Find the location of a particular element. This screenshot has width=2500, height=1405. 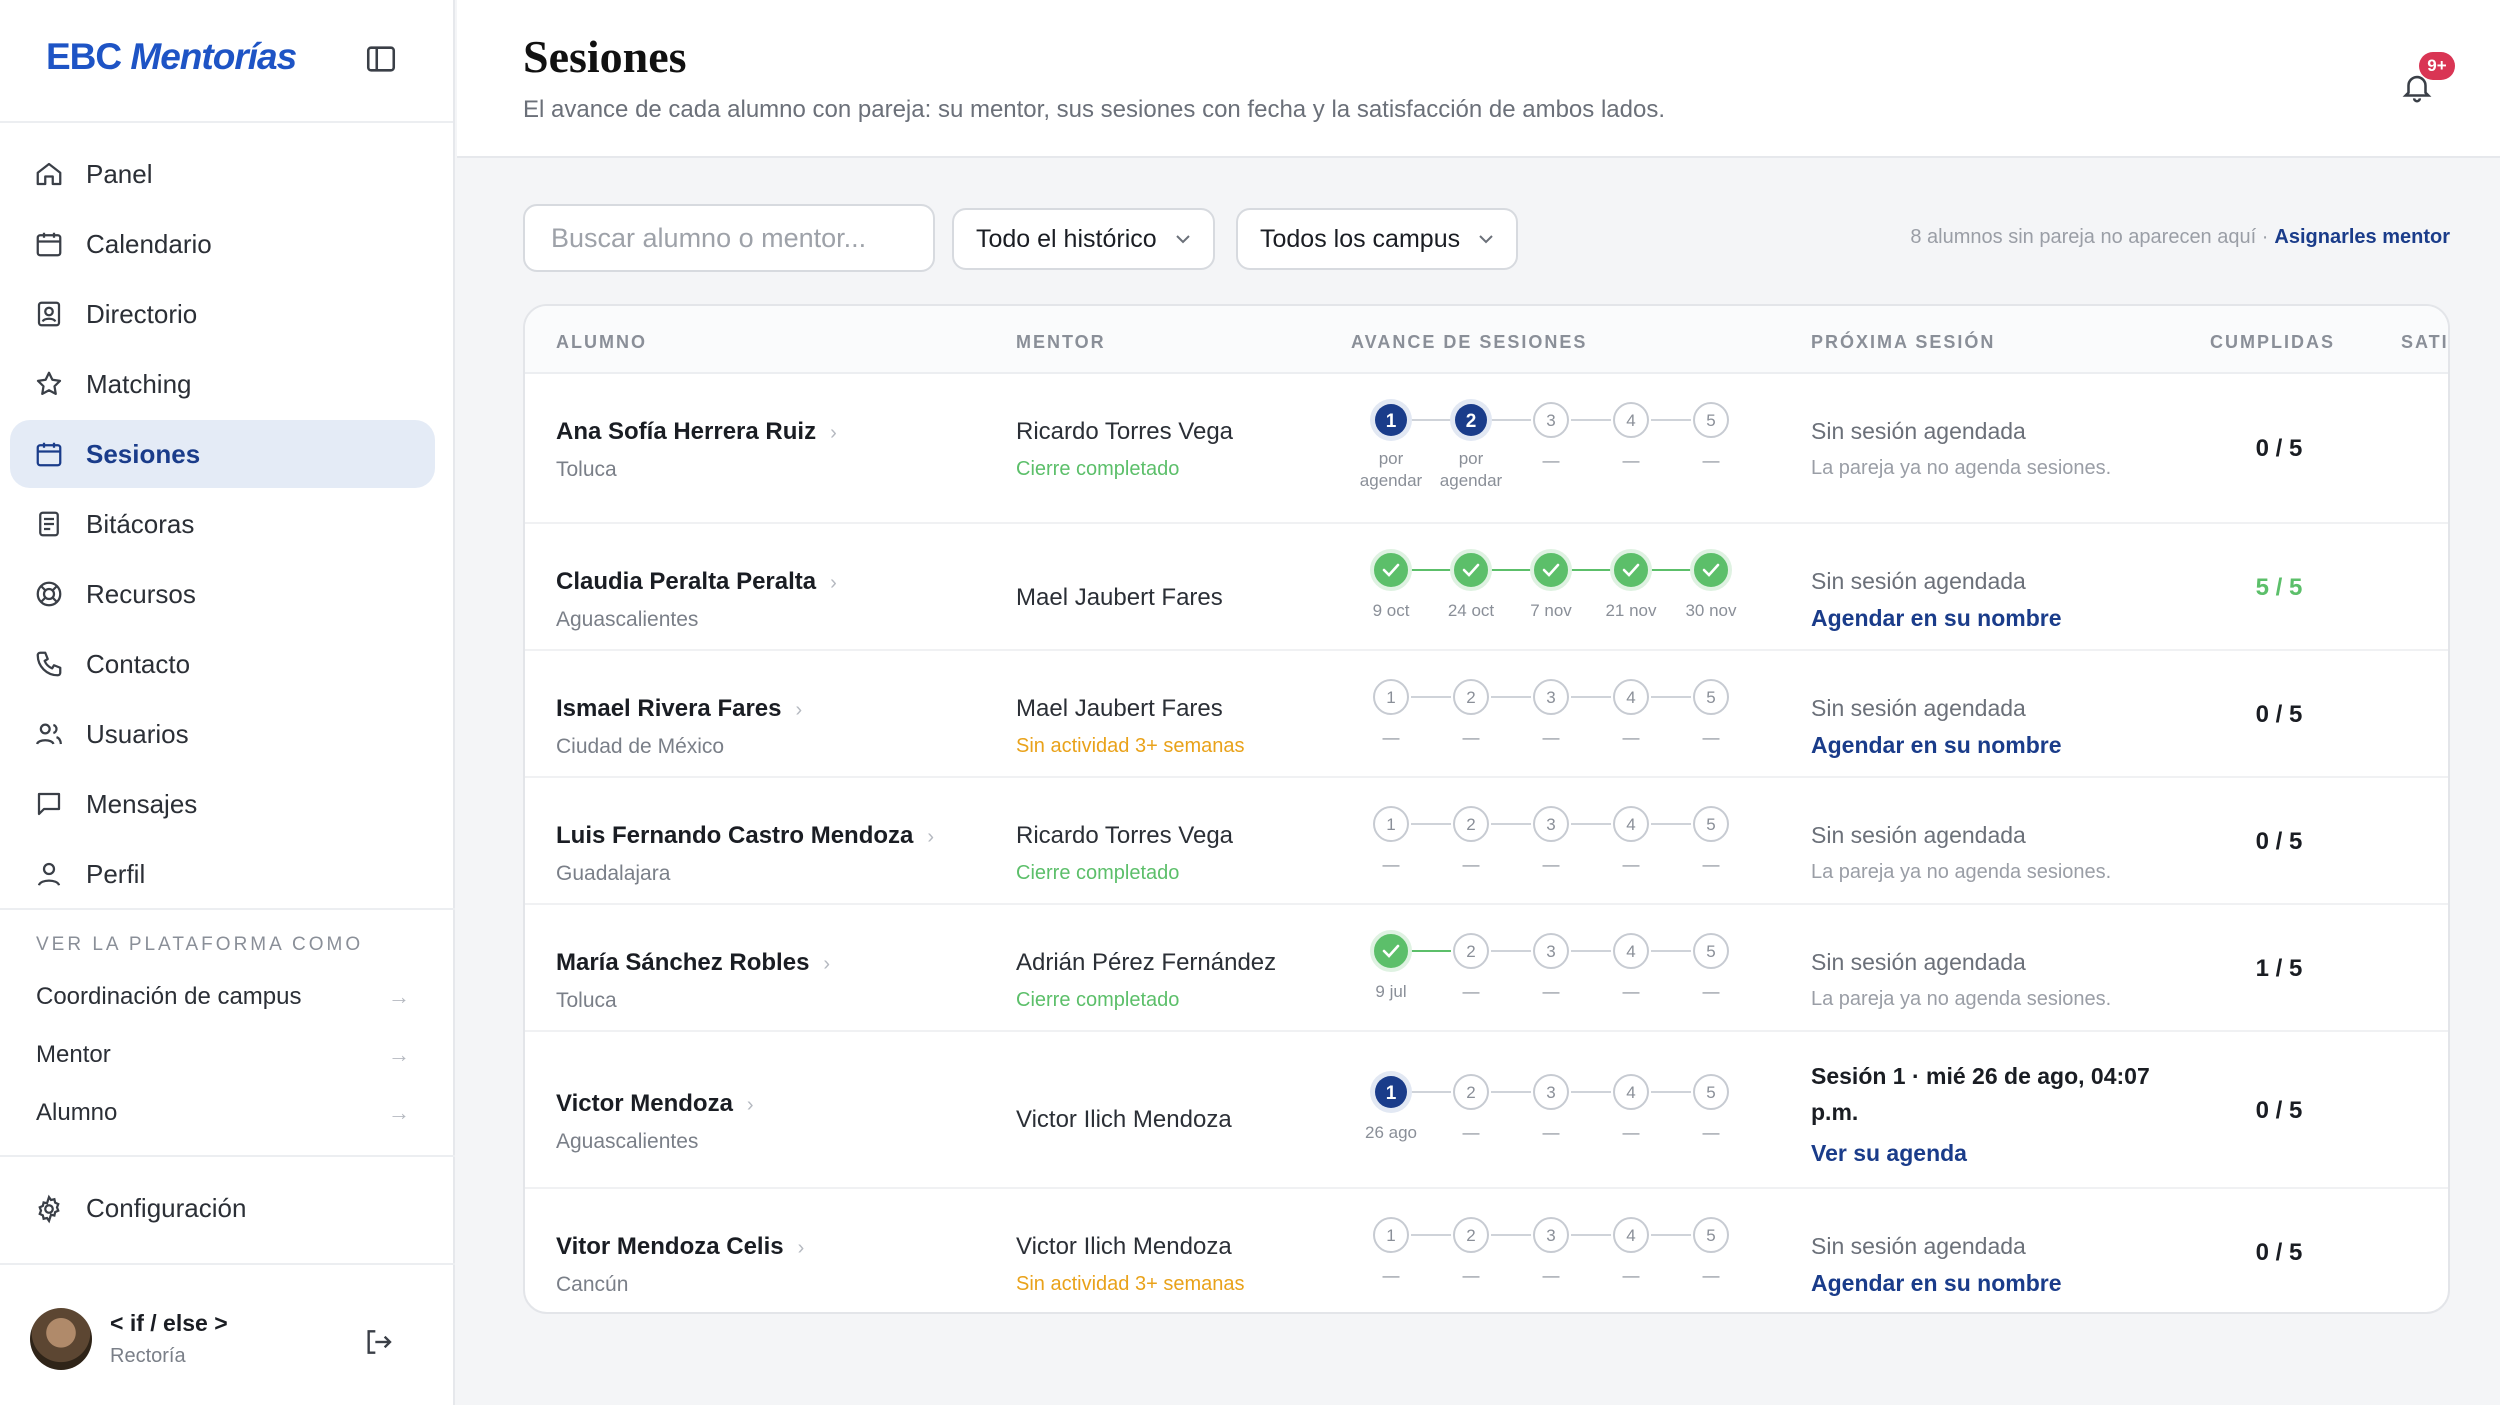

sidebar-item-calendario: Calendario is located at coordinates (222, 244).